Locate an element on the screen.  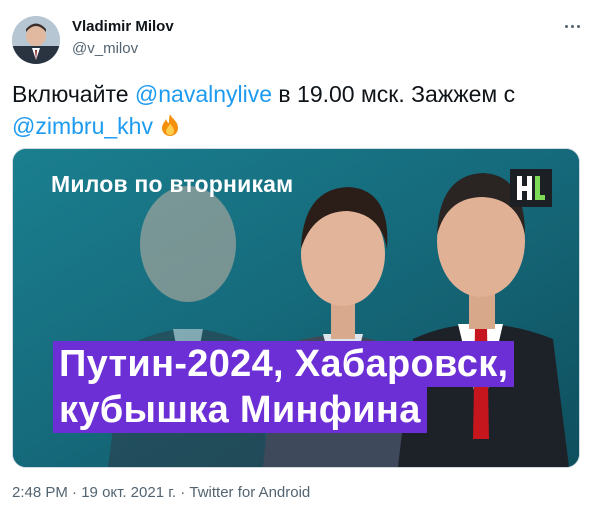
hl-logo-icon is located at coordinates (531, 188).